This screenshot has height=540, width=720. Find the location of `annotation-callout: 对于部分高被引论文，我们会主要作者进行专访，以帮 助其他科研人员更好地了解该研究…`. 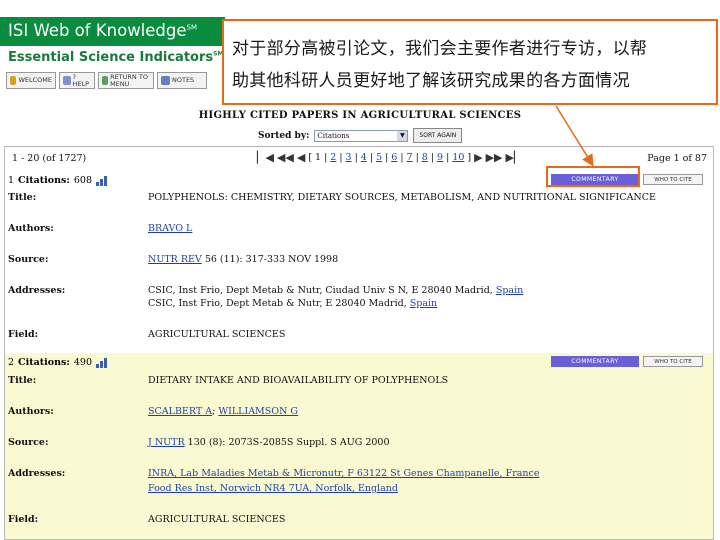

annotation-callout: 对于部分高被引论文，我们会主要作者进行专访，以帮 助其他科研人员更好地了解该研究… is located at coordinates (470, 62).